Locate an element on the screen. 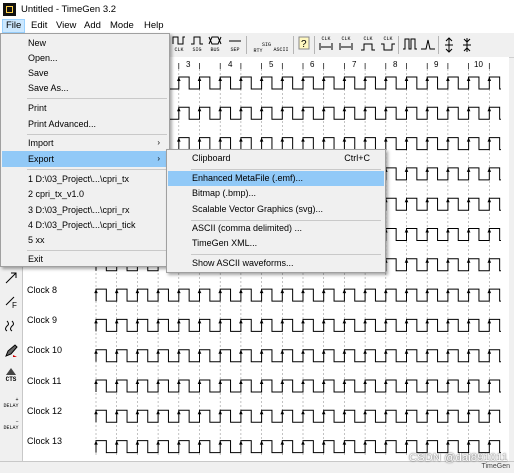 This screenshot has width=514, height=473. draw-arrow-button is located at coordinates (11, 281).